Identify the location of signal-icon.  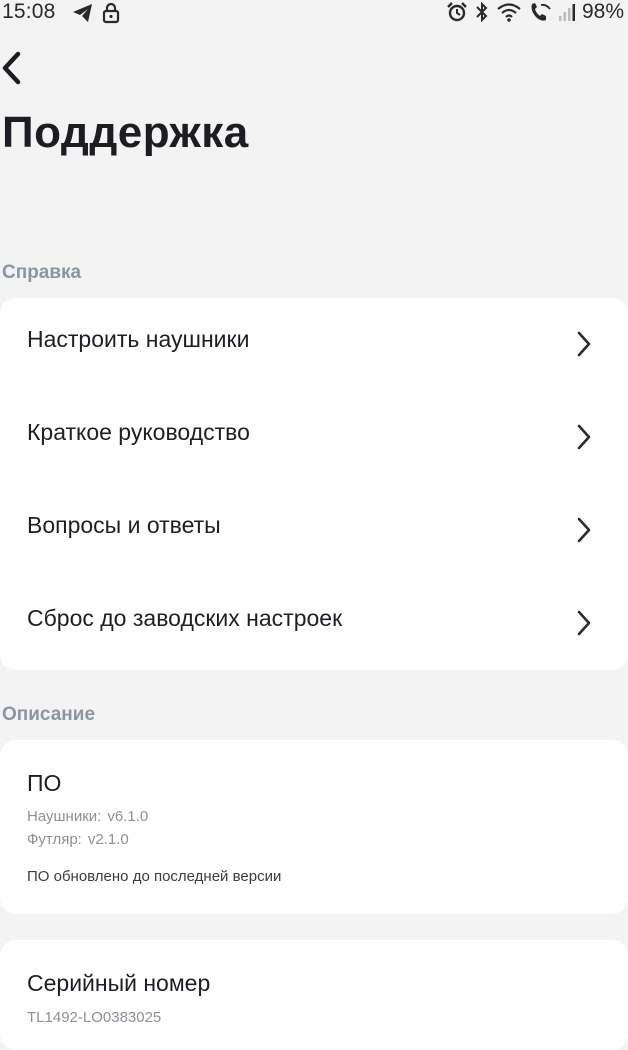
(566, 12).